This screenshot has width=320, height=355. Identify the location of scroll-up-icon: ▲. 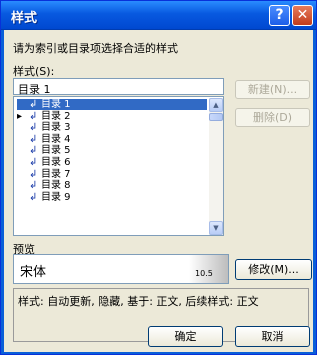
(216, 105).